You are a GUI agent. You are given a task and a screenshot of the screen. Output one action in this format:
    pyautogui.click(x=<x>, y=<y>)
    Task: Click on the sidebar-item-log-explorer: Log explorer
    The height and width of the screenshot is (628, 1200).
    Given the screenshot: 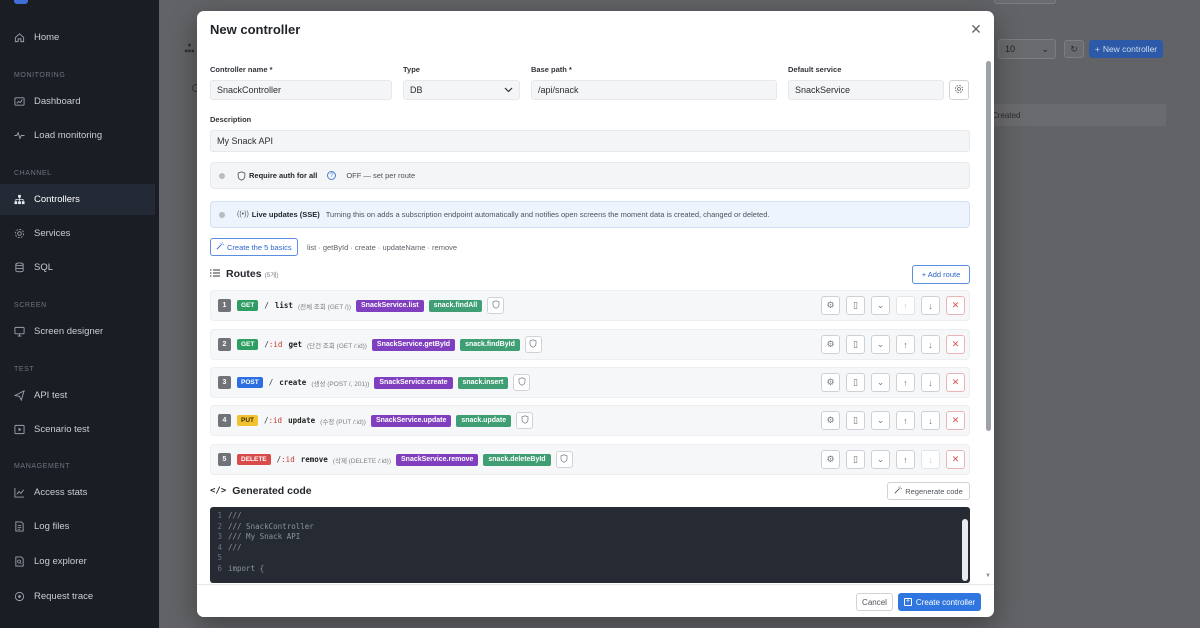 What is the action you would take?
    pyautogui.click(x=77, y=561)
    